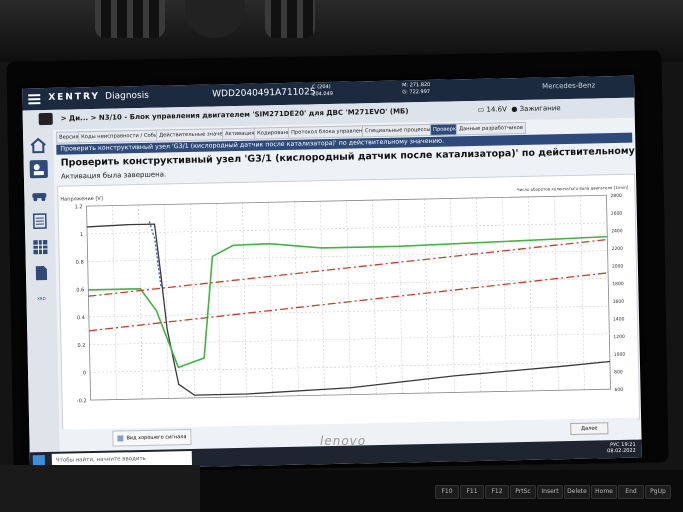 This screenshot has width=683, height=512. Describe the element at coordinates (156, 438) in the screenshot. I see `legend-label: Вид хорошего сигнала` at that location.